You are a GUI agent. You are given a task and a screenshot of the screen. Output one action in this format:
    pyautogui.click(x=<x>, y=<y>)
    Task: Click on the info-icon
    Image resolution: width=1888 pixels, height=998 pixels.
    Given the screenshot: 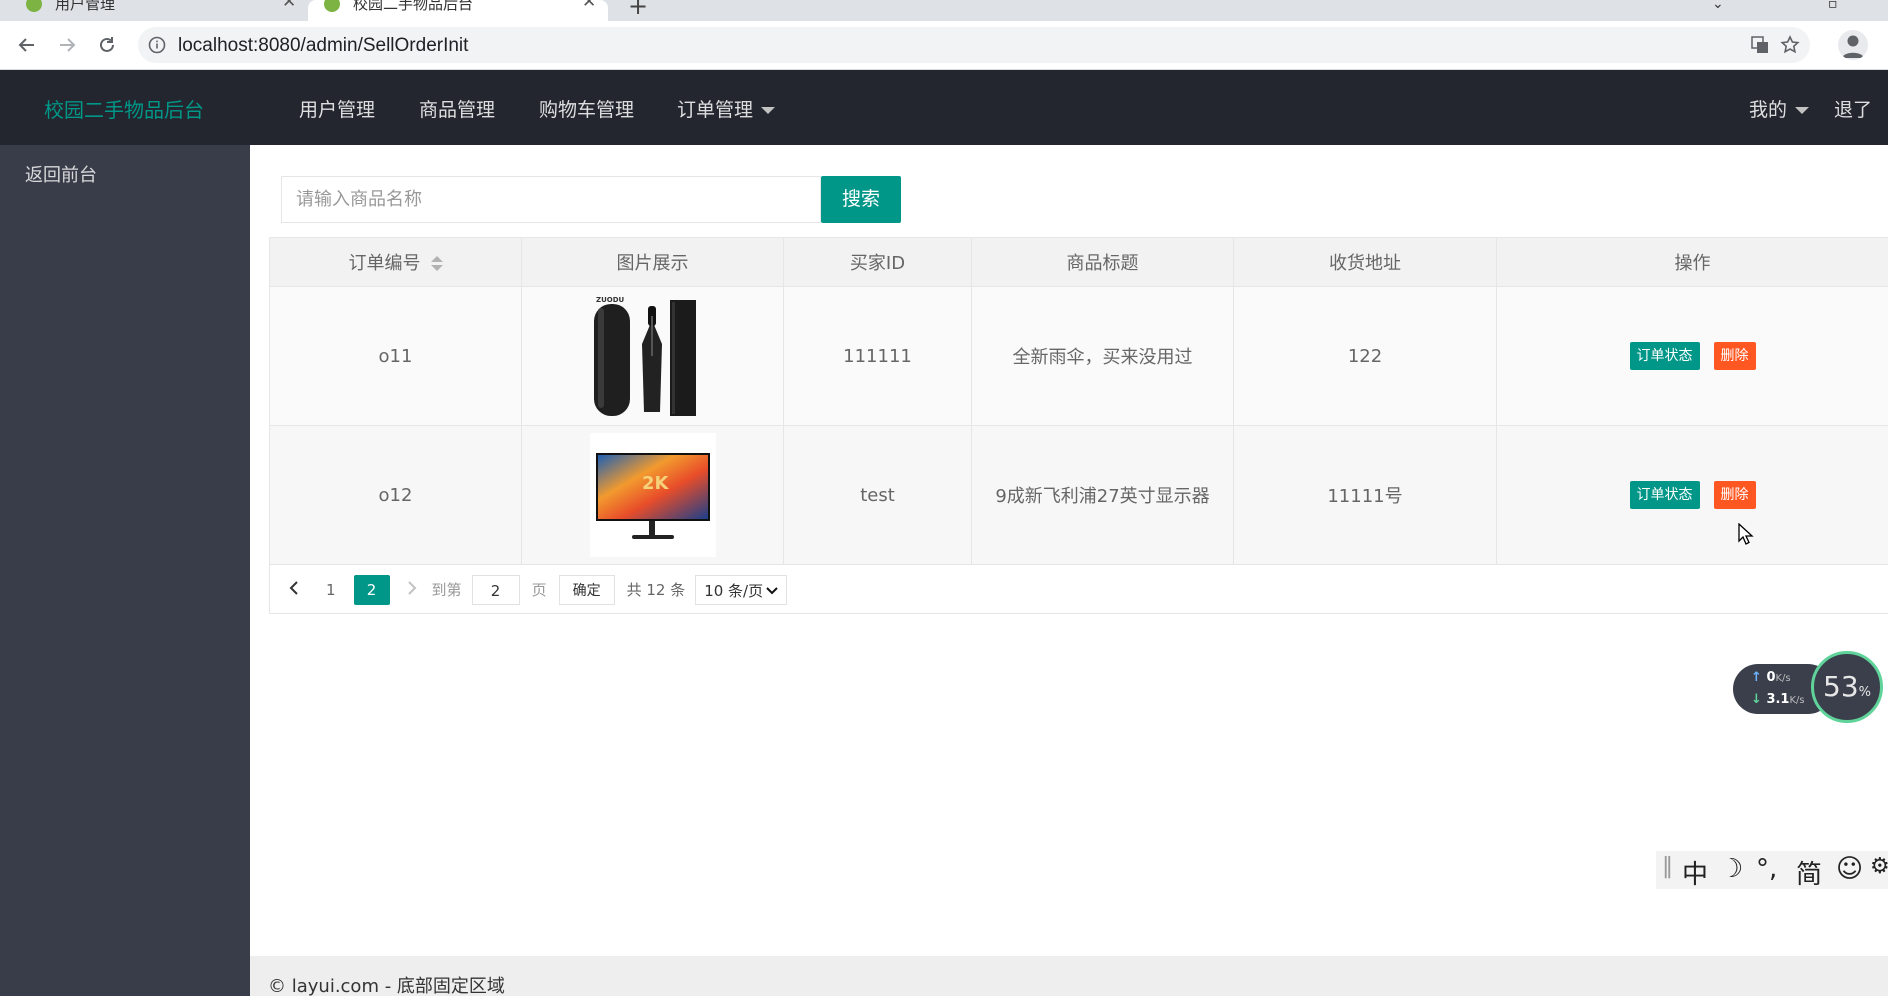 What is the action you would take?
    pyautogui.click(x=157, y=45)
    